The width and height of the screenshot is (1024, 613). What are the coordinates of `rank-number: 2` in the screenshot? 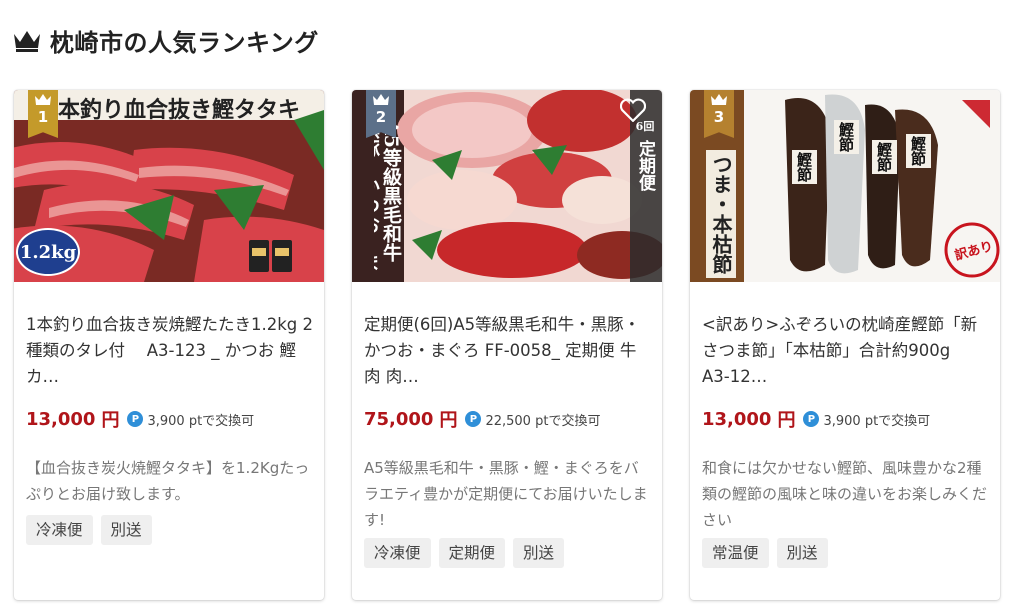 It's located at (381, 117).